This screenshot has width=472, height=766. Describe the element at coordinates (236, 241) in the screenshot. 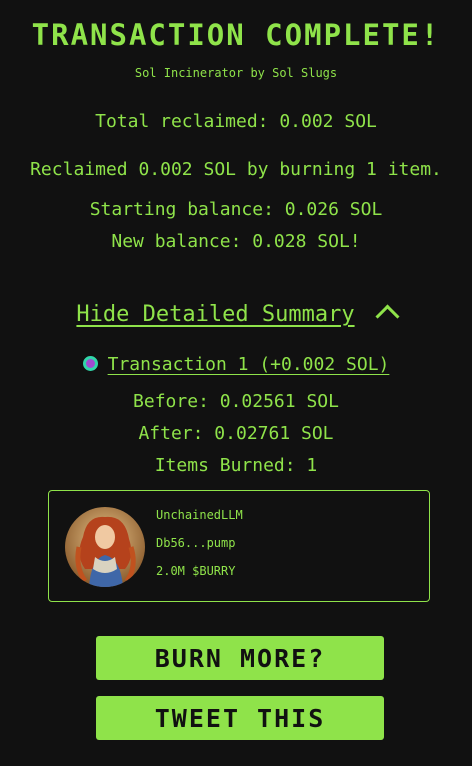

I see `new-balance: New balance: 0.028 SOL!` at that location.